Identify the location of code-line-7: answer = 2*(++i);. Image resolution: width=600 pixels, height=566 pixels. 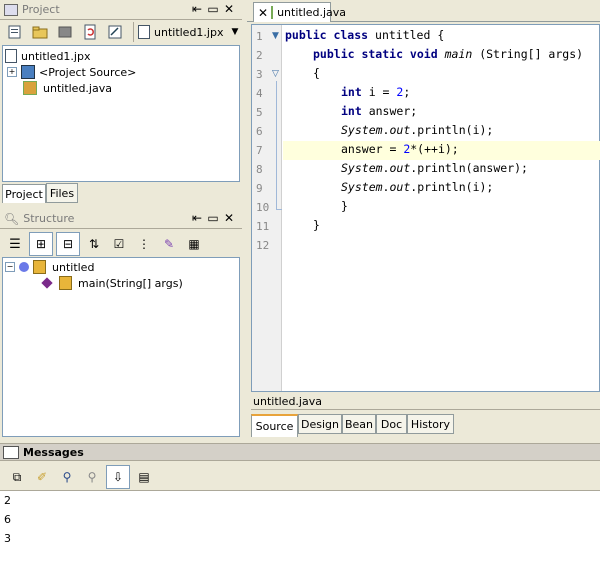
(400, 149).